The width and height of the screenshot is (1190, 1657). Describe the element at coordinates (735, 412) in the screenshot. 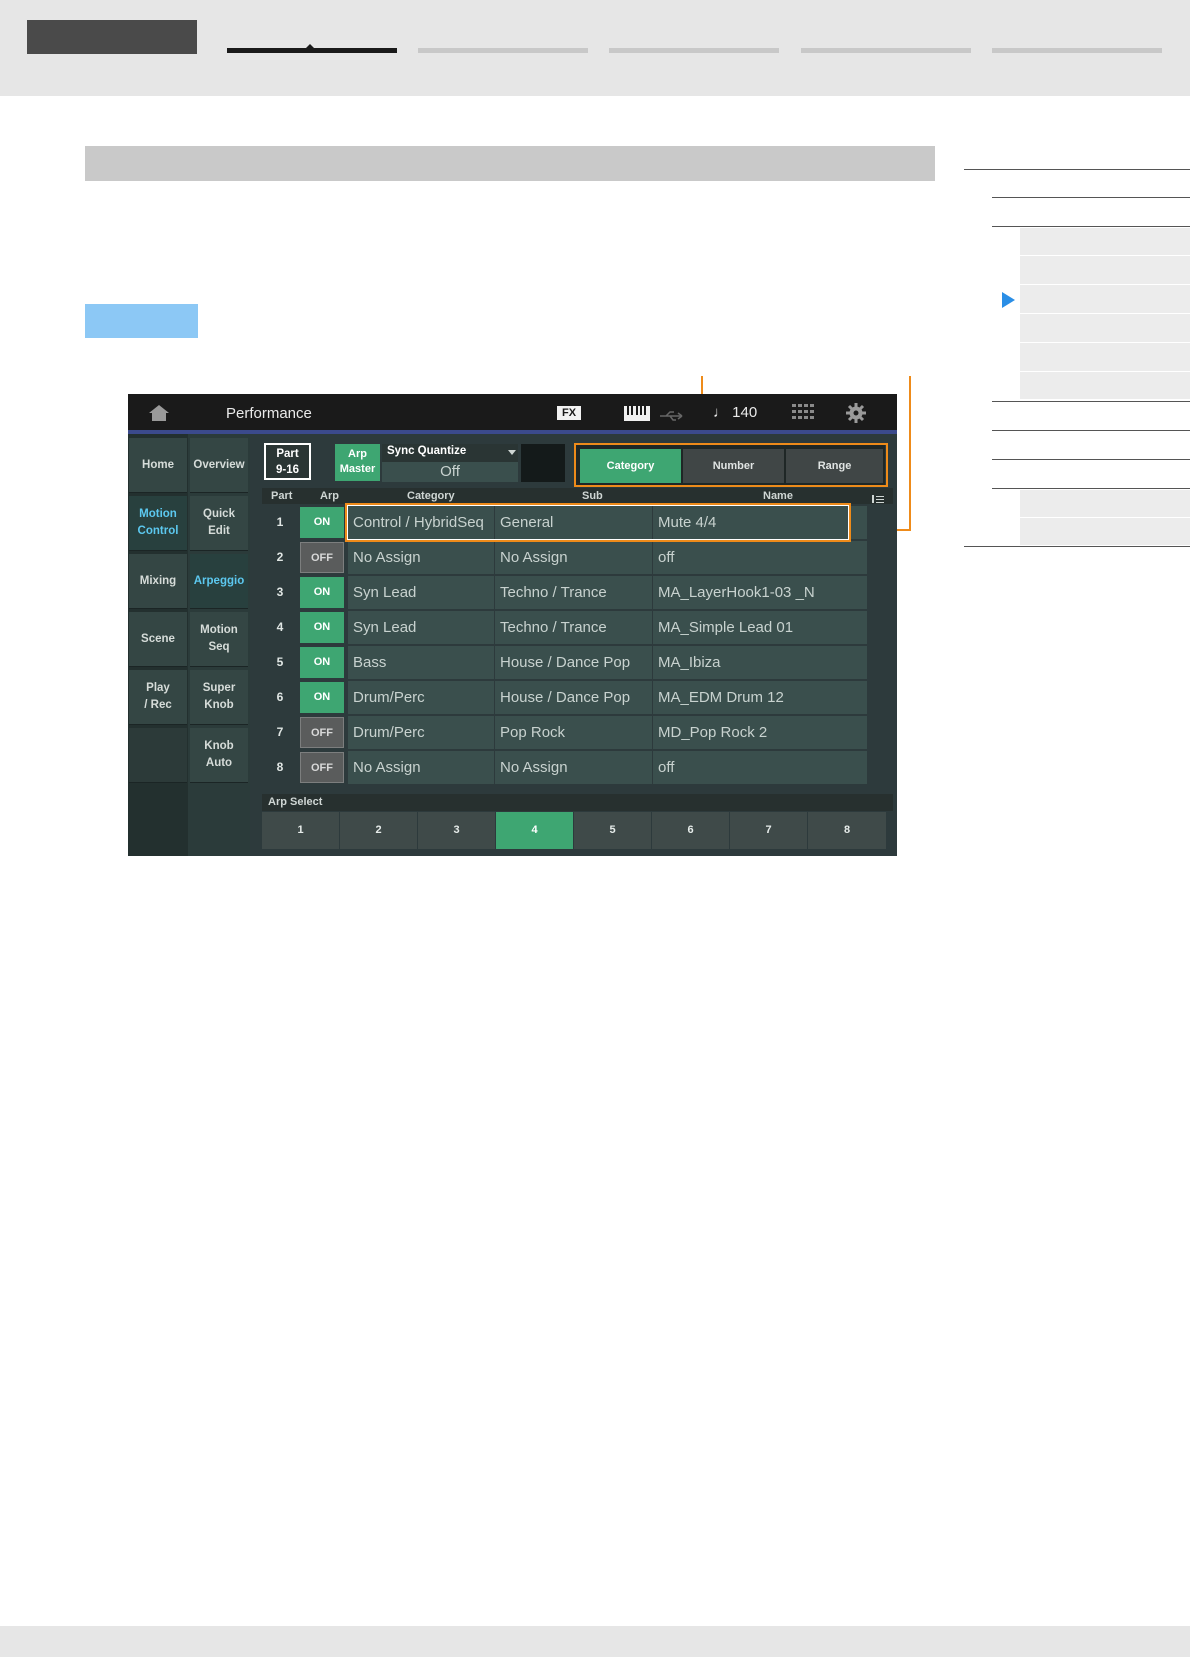

I see `tempo-display: ♩ 140` at that location.